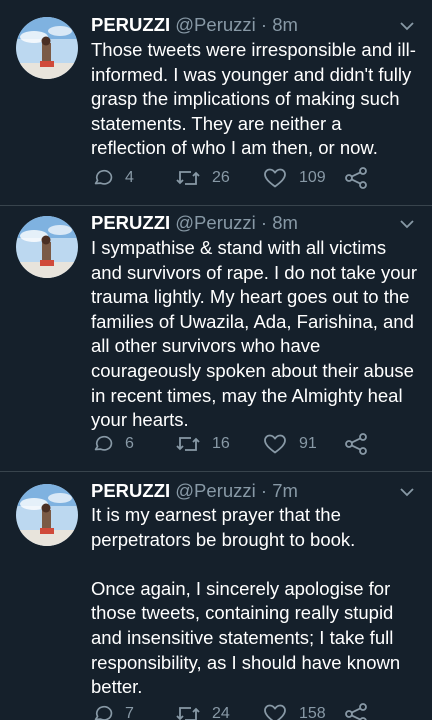 This screenshot has height=720, width=432. What do you see at coordinates (312, 177) in the screenshot?
I see `like-count: 109` at bounding box center [312, 177].